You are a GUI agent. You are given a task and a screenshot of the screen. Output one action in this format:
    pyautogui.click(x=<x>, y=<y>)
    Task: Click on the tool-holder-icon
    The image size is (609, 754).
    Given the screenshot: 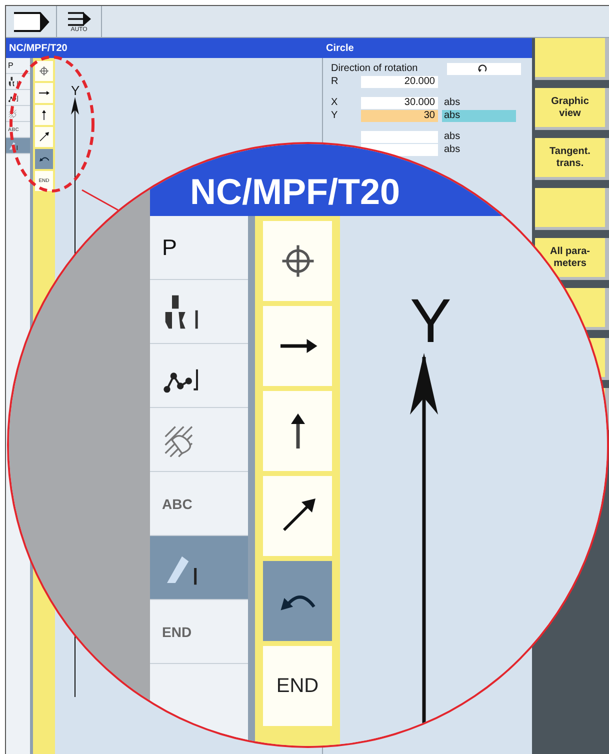 What is the action you would take?
    pyautogui.click(x=13, y=81)
    